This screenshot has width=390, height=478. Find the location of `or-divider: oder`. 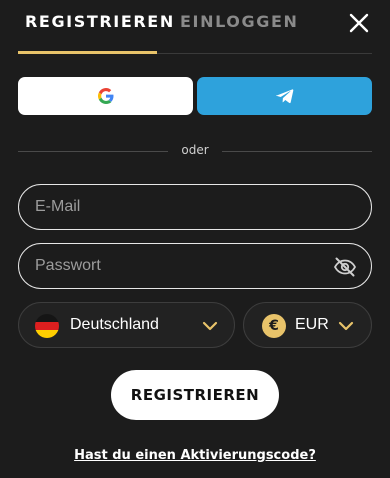

or-divider: oder is located at coordinates (195, 151).